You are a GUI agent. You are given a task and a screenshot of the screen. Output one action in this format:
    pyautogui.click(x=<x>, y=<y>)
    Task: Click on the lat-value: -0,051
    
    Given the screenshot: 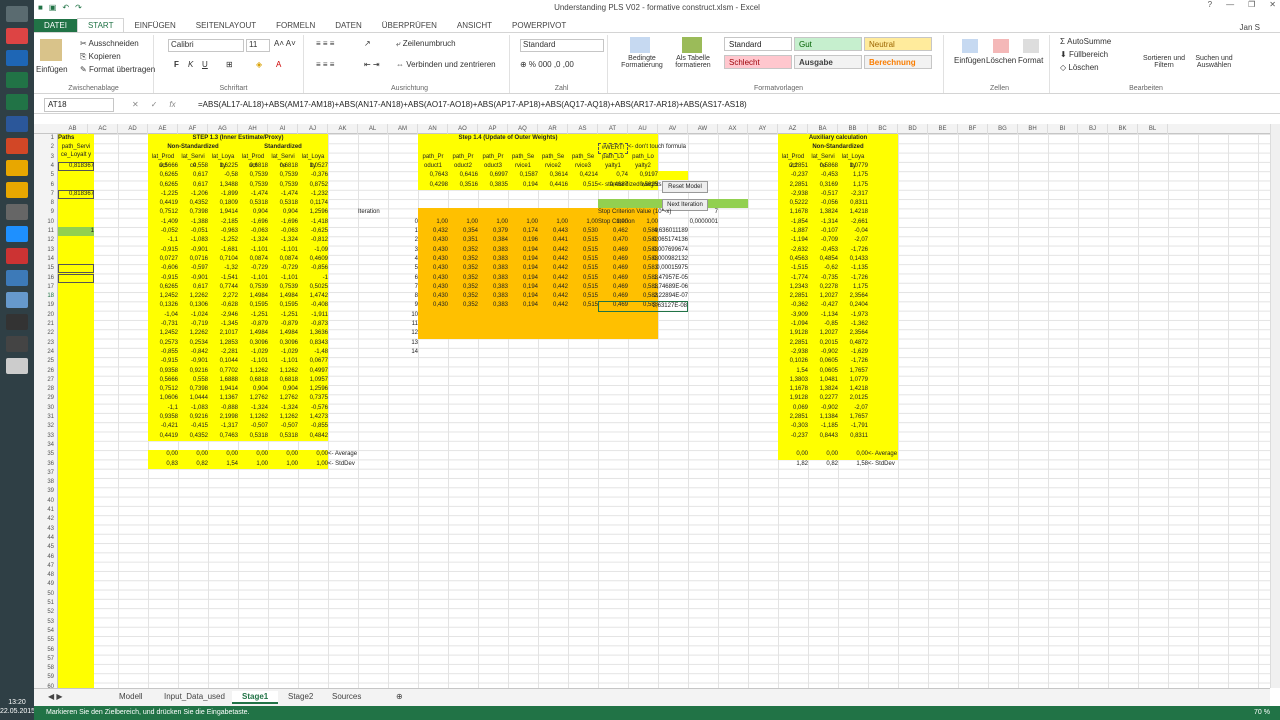 What is the action you would take?
    pyautogui.click(x=193, y=231)
    